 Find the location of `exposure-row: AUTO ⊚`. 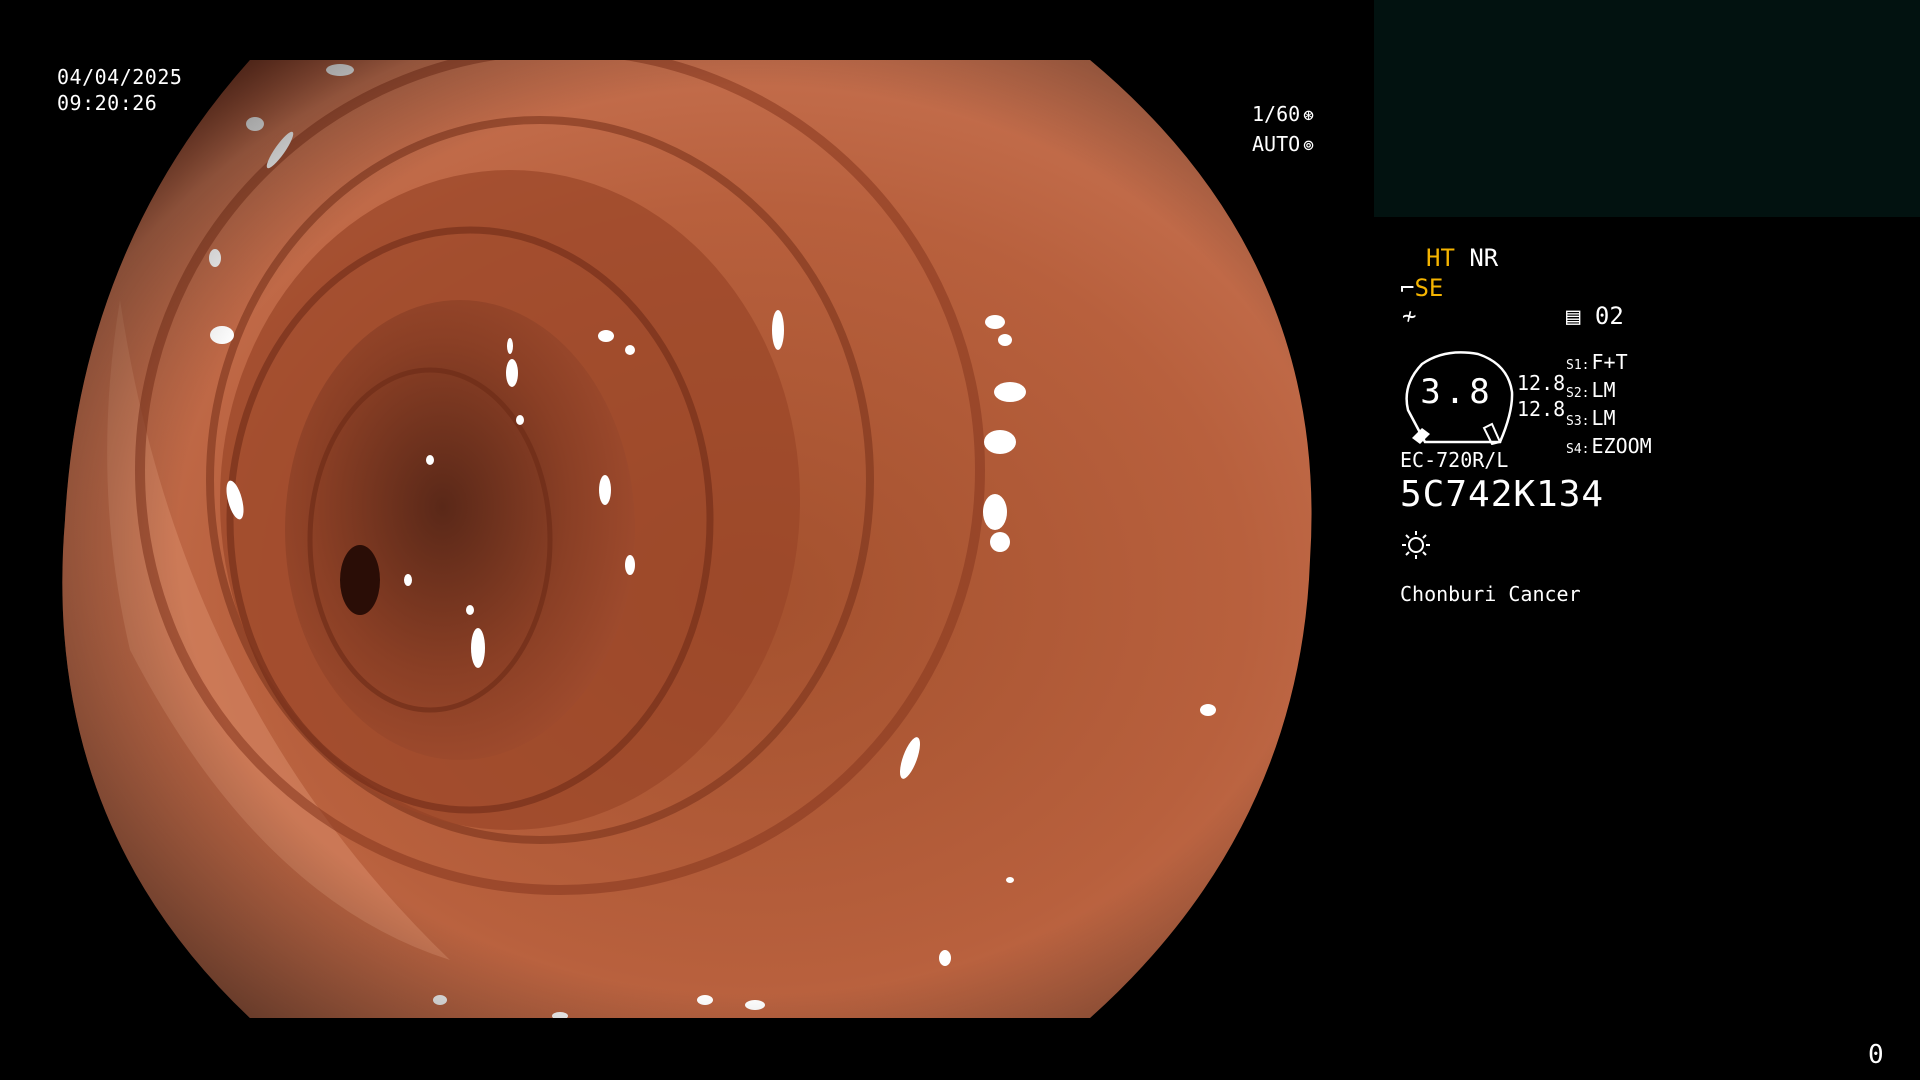

exposure-row: AUTO ⊚ is located at coordinates (1283, 145).